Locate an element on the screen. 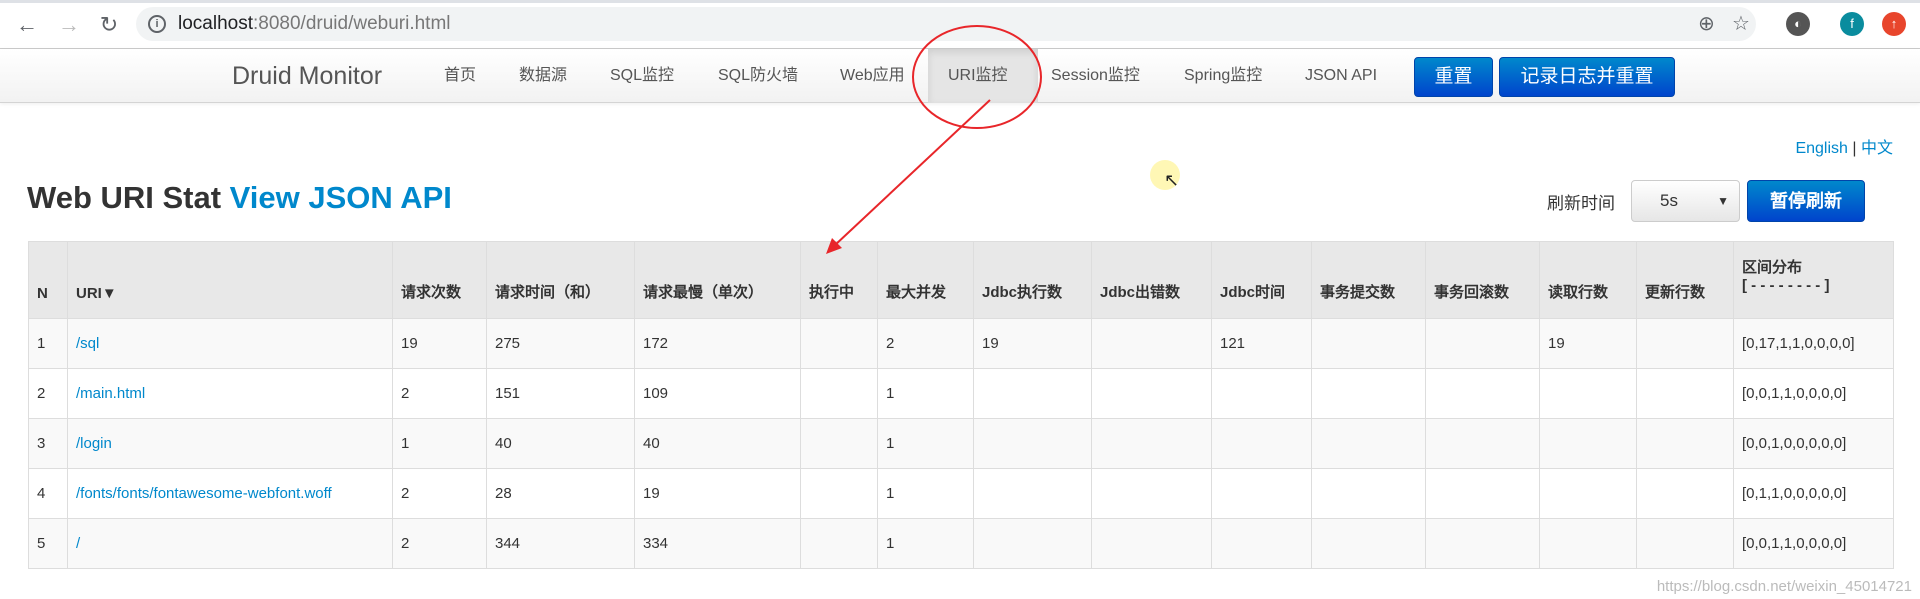 The image size is (1920, 599). column-header: Jdbc时间 is located at coordinates (1261, 280).